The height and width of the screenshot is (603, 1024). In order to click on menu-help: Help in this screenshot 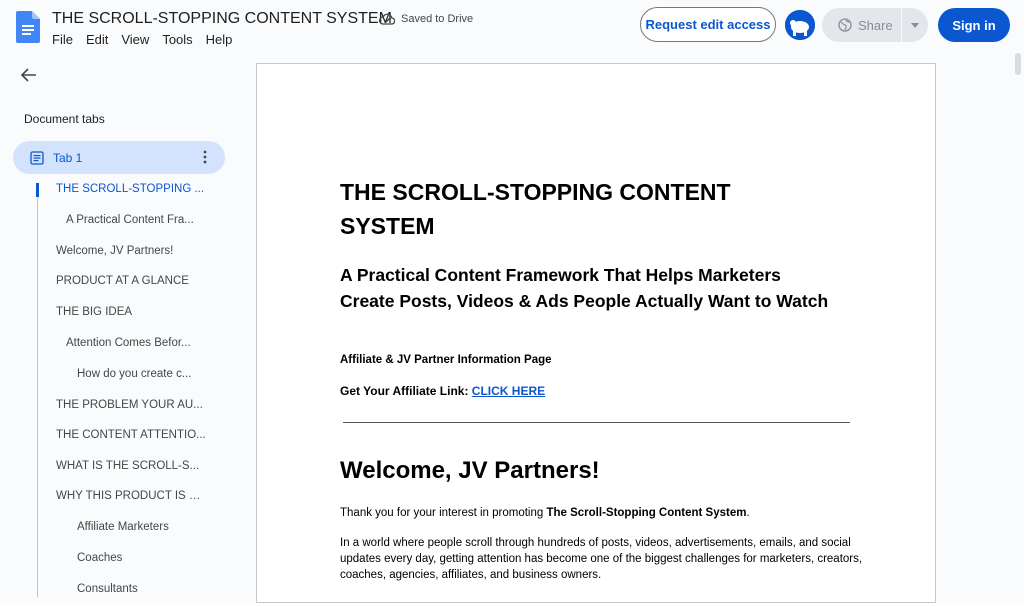, I will do `click(223, 39)`.